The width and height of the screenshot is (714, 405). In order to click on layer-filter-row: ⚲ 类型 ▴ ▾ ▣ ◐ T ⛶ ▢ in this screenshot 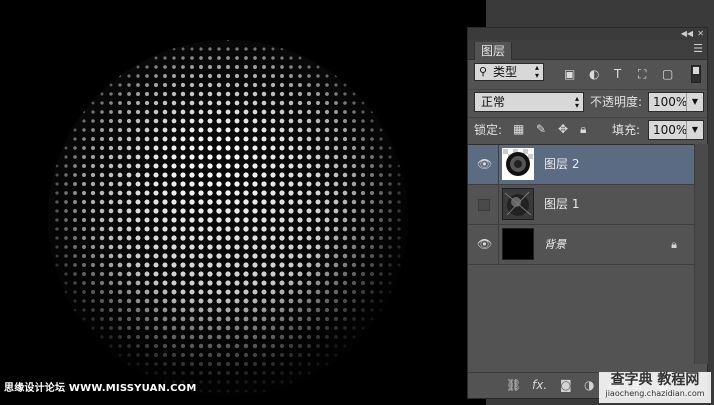, I will do `click(587, 73)`.